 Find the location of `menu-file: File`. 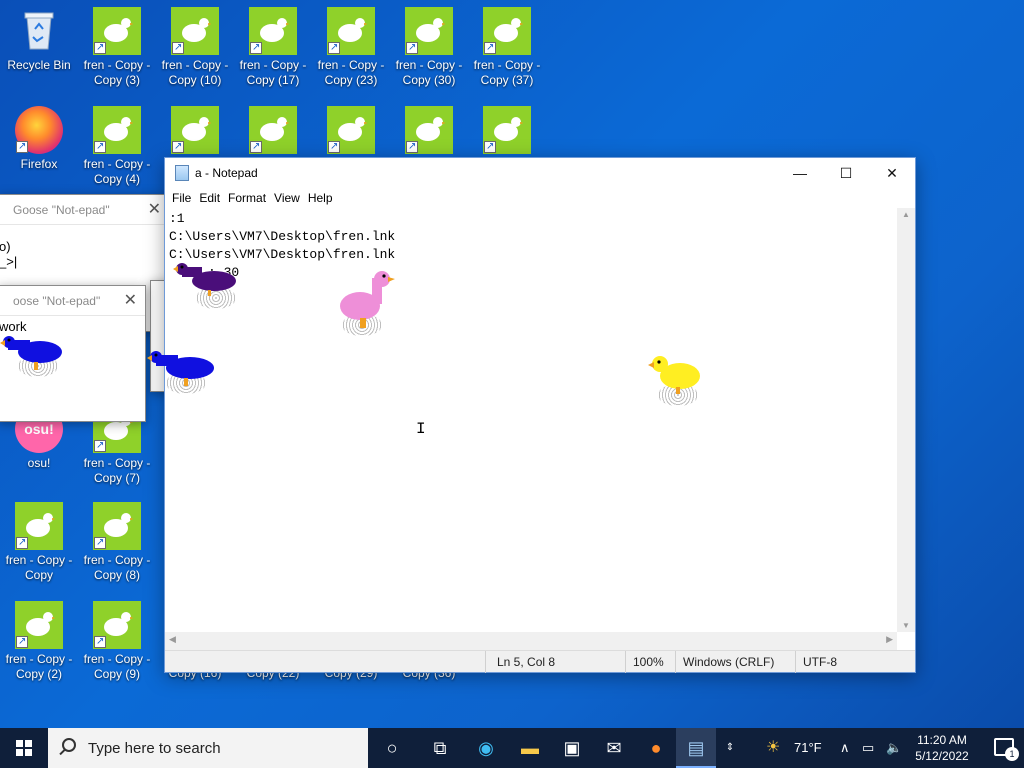

menu-file: File is located at coordinates (184, 198).